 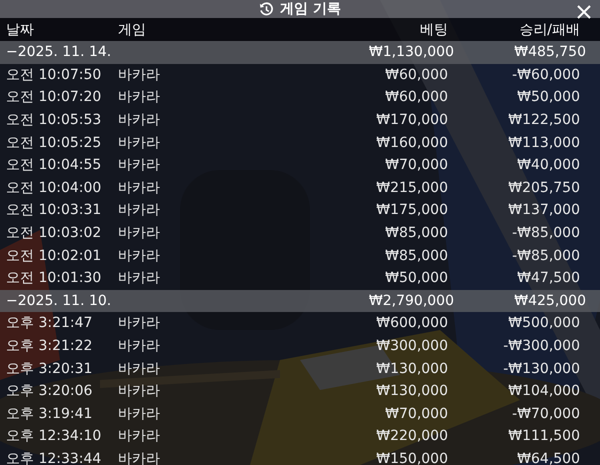 What do you see at coordinates (549, 52) in the screenshot?
I see `table-cell-text: ₩485,750` at bounding box center [549, 52].